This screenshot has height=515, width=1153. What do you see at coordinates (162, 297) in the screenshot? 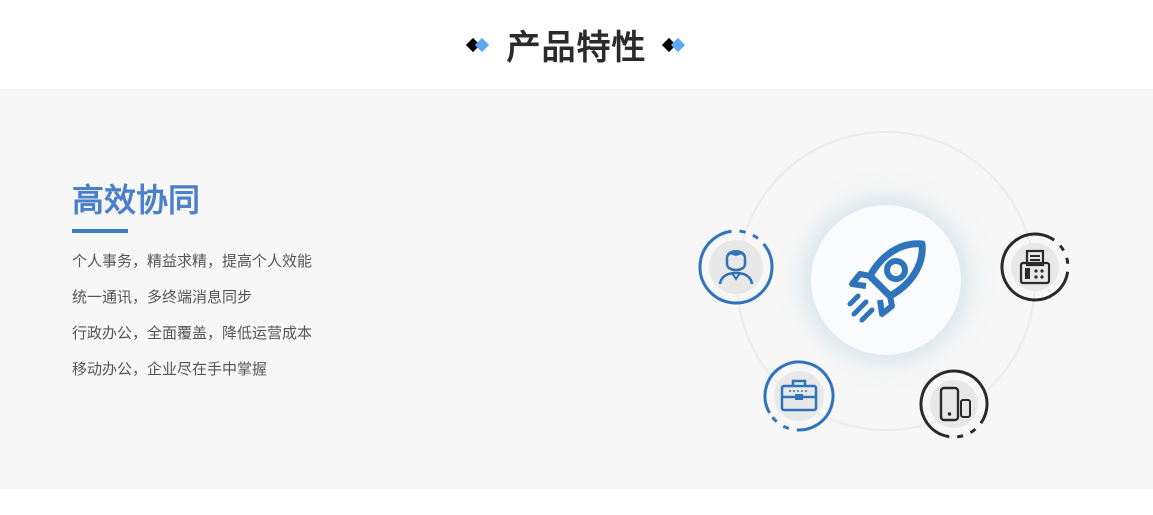
I see `list-item: 统一通讯，多终端消息同步` at bounding box center [162, 297].